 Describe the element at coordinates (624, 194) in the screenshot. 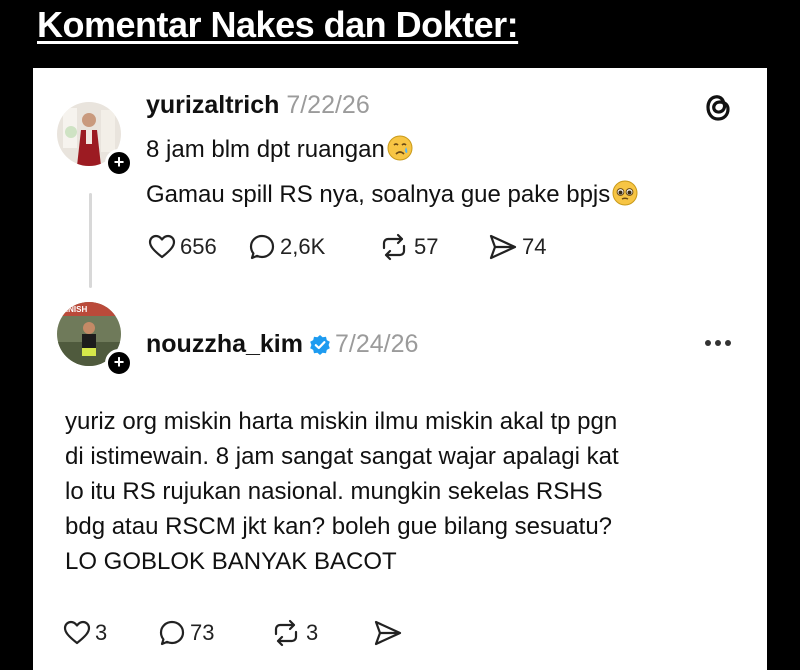

I see `pleading-face-icon` at that location.